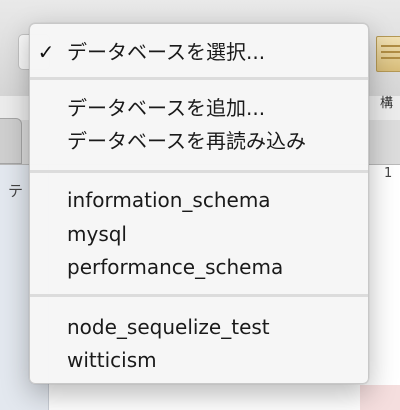  I want to click on menu-item-label: witticism, so click(112, 360).